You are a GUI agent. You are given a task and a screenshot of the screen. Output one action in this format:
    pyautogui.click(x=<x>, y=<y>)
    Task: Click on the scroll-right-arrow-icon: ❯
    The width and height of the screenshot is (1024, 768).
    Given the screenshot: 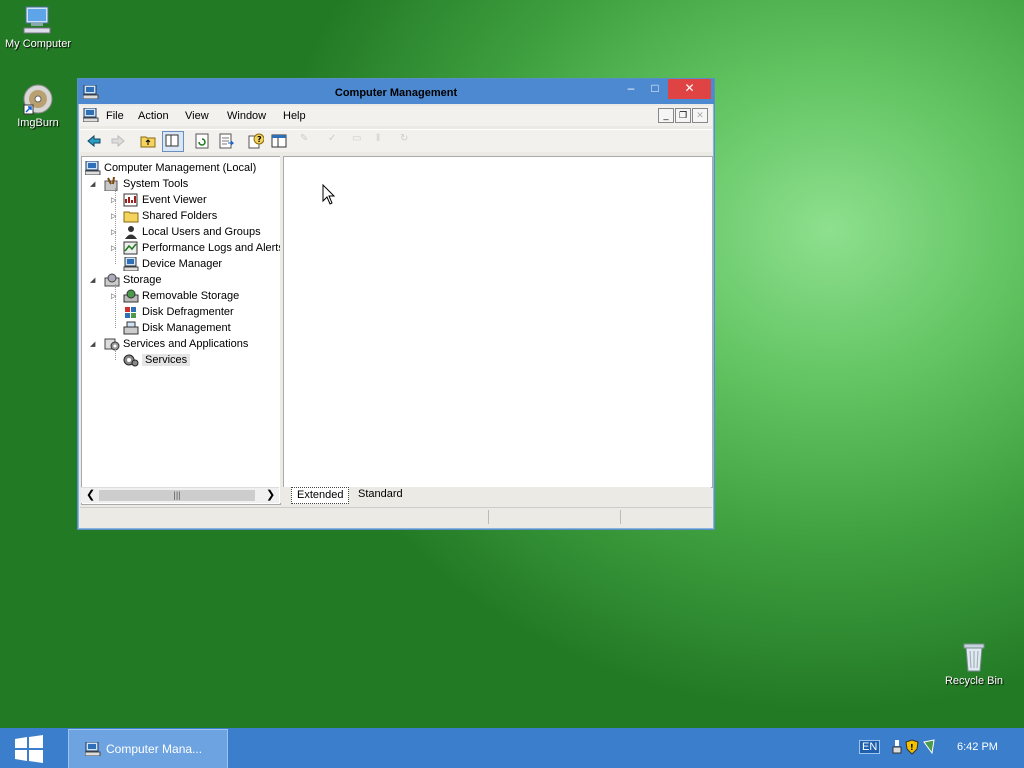 What is the action you would take?
    pyautogui.click(x=270, y=494)
    